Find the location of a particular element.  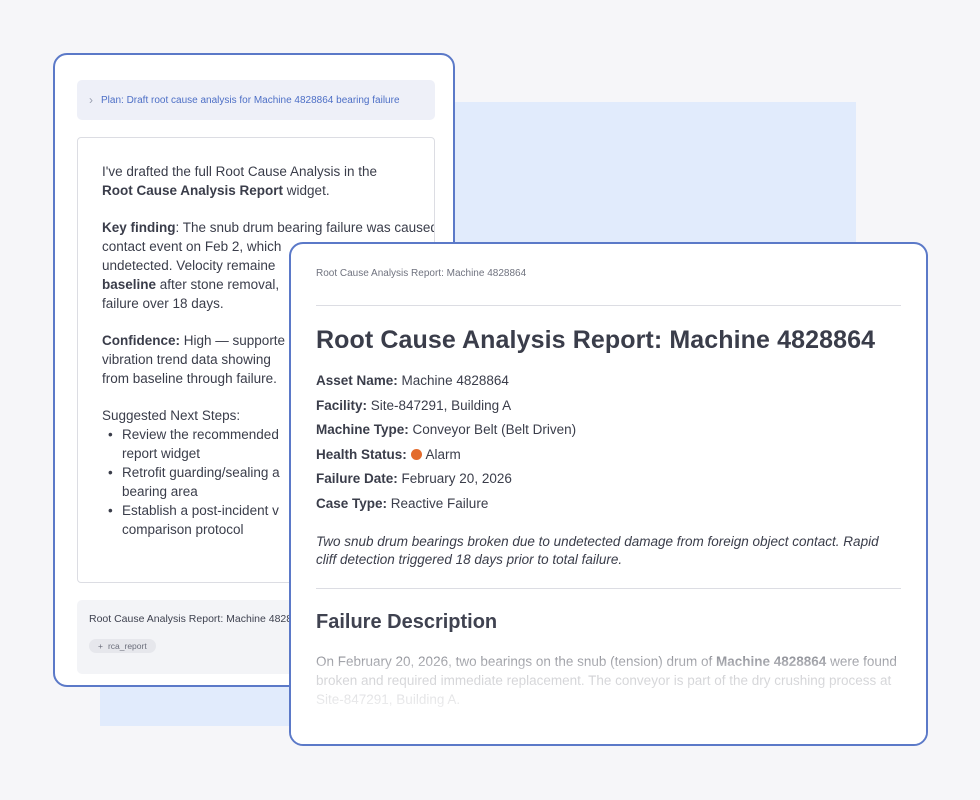

widget-tag: + rca_report is located at coordinates (122, 646).